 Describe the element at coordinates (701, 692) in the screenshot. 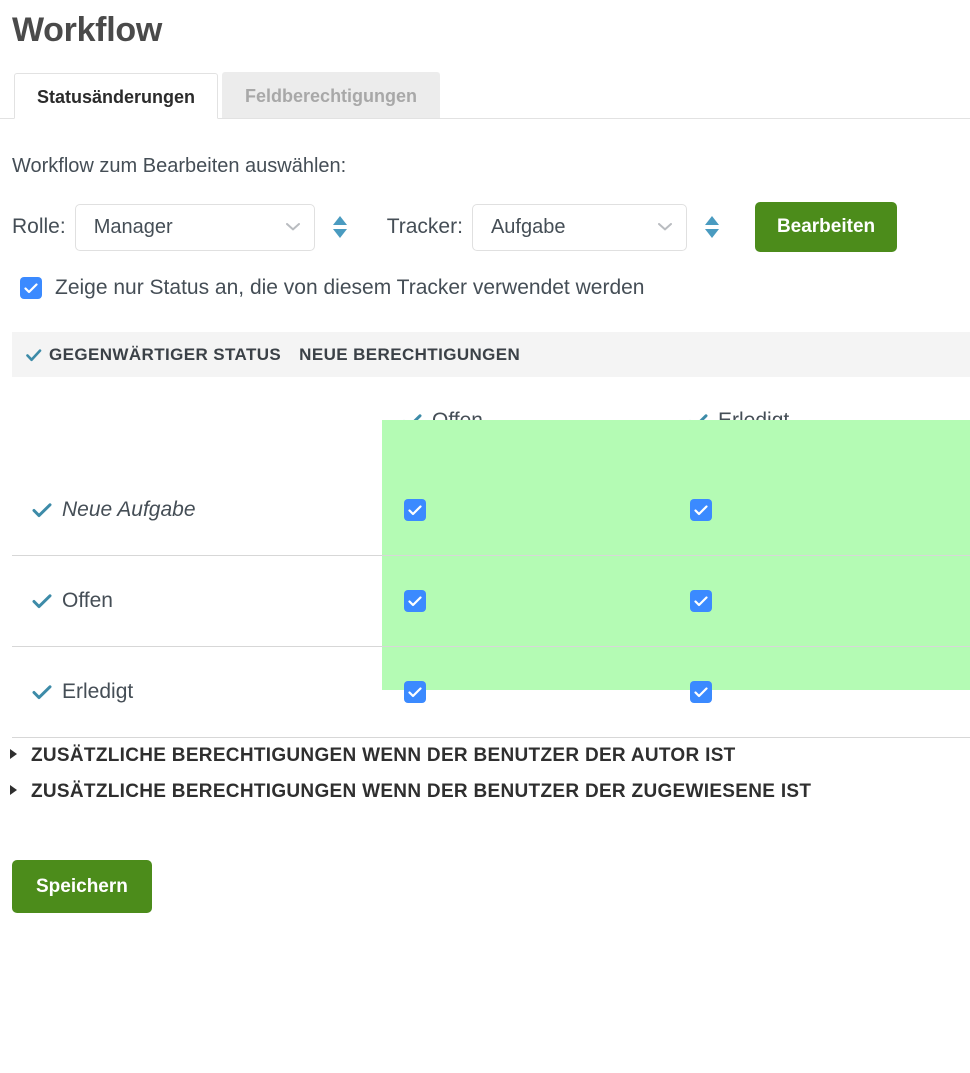

I see `permission-checkbox-erledigt-erledigt` at that location.